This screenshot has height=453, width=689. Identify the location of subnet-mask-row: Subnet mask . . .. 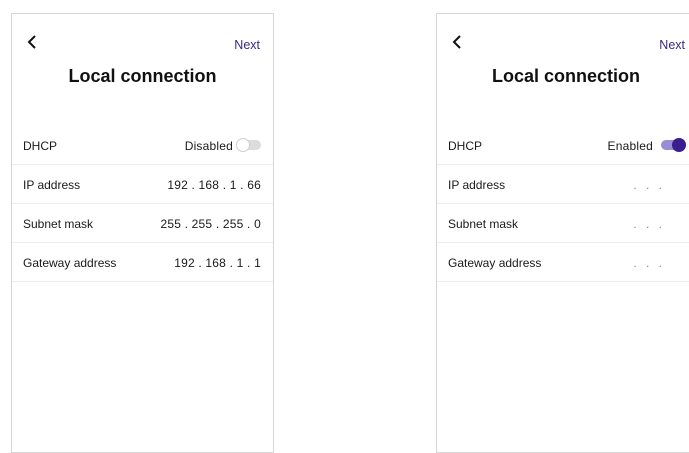
(563, 223).